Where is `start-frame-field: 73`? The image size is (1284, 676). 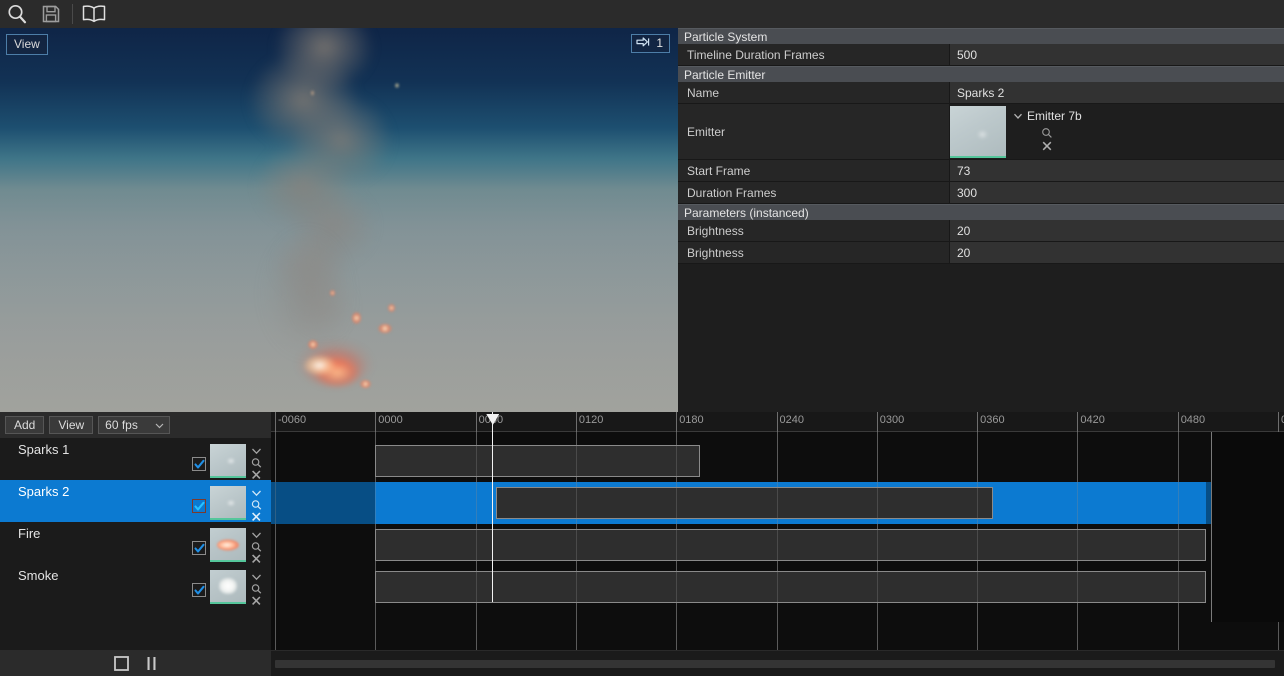 start-frame-field: 73 is located at coordinates (1117, 170).